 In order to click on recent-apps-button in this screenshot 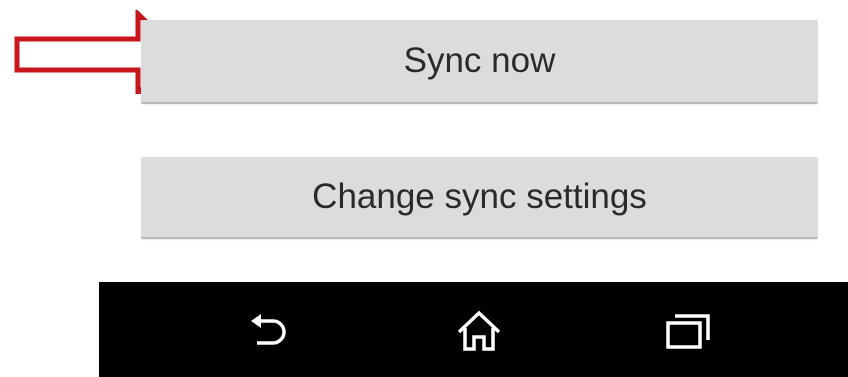, I will do `click(688, 331)`.